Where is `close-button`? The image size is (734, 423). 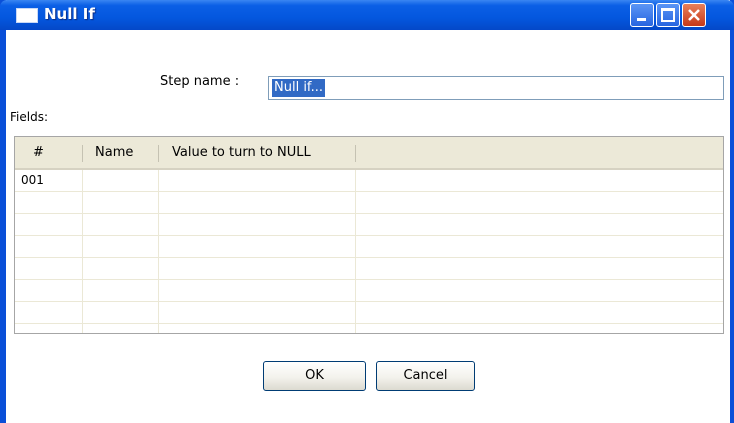 close-button is located at coordinates (694, 15).